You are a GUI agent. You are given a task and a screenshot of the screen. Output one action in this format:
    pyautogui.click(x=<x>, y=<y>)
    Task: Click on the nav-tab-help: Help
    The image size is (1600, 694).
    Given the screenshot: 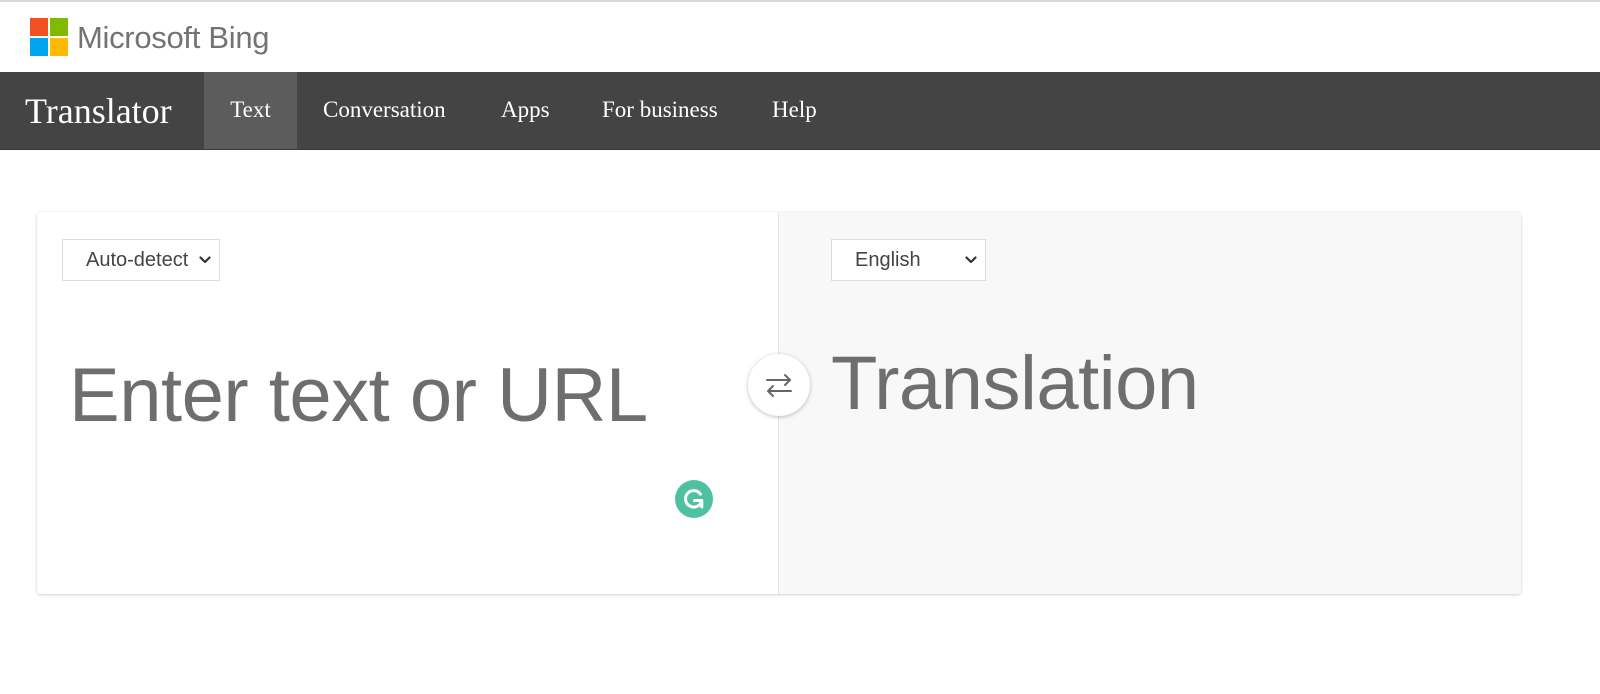 What is the action you would take?
    pyautogui.click(x=794, y=110)
    